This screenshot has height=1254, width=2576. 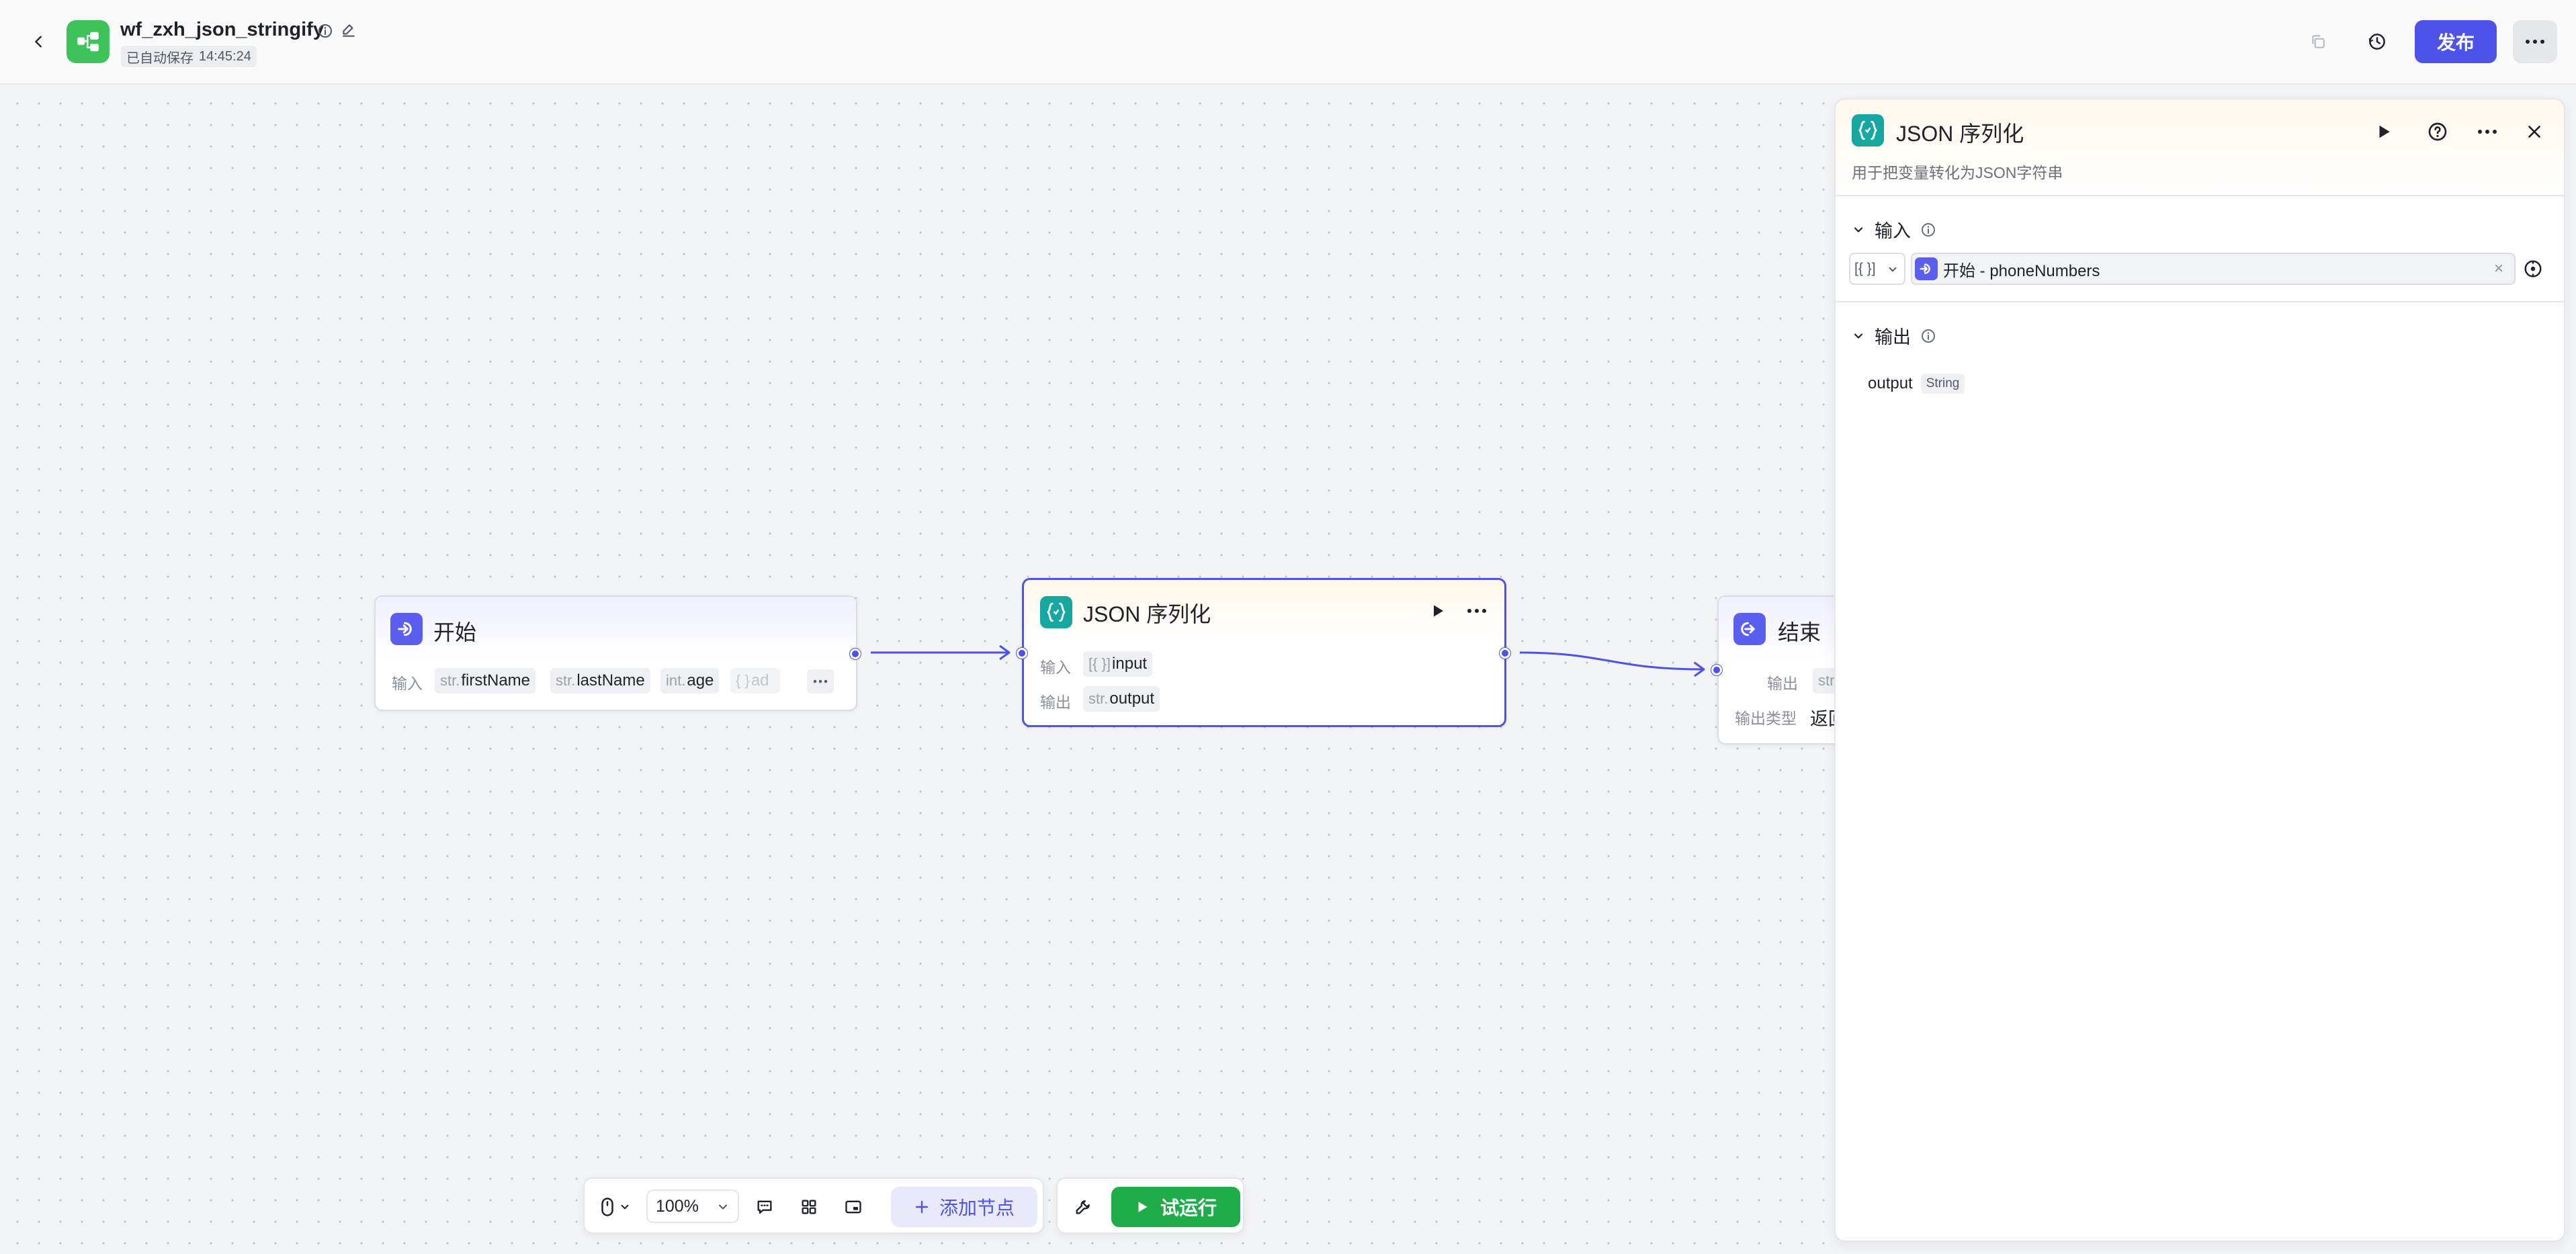 What do you see at coordinates (615, 1207) in the screenshot?
I see `interaction-mode-button` at bounding box center [615, 1207].